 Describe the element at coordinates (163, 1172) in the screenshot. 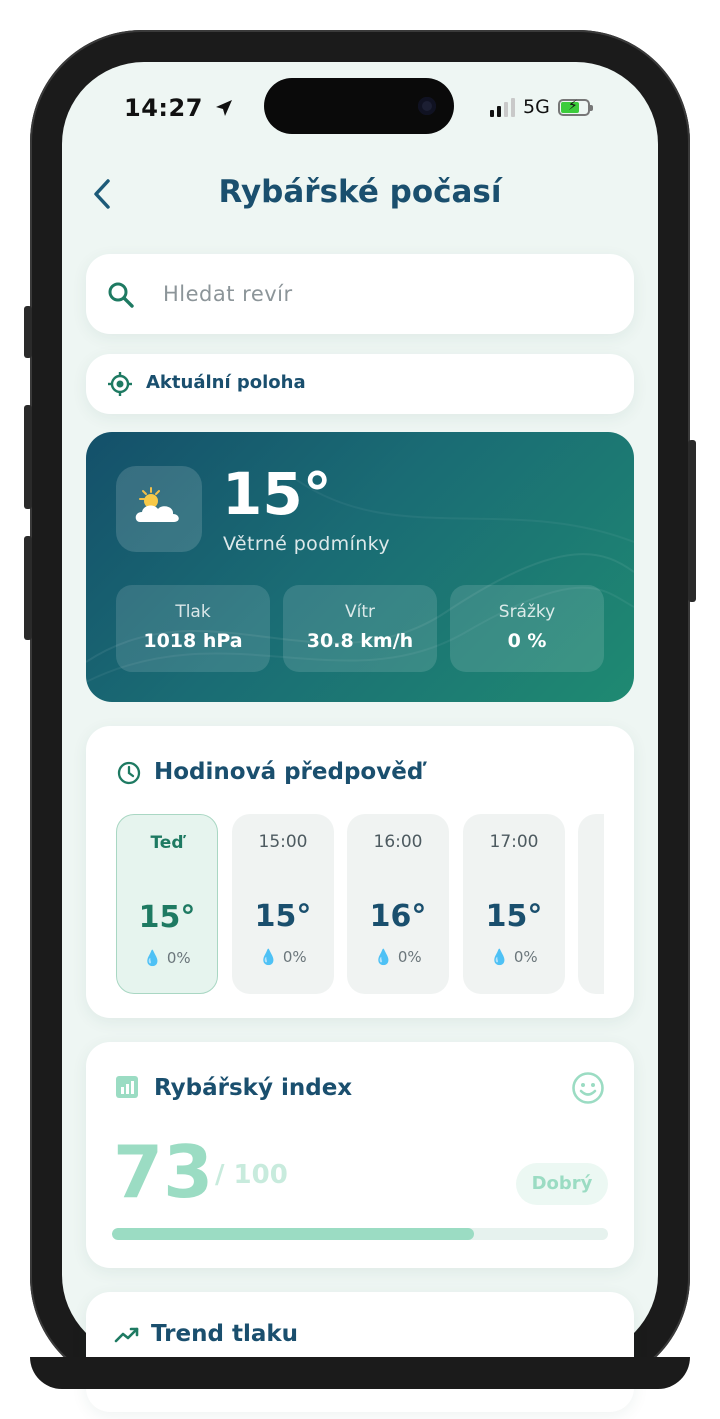

I see `fishing-index-value: 73` at that location.